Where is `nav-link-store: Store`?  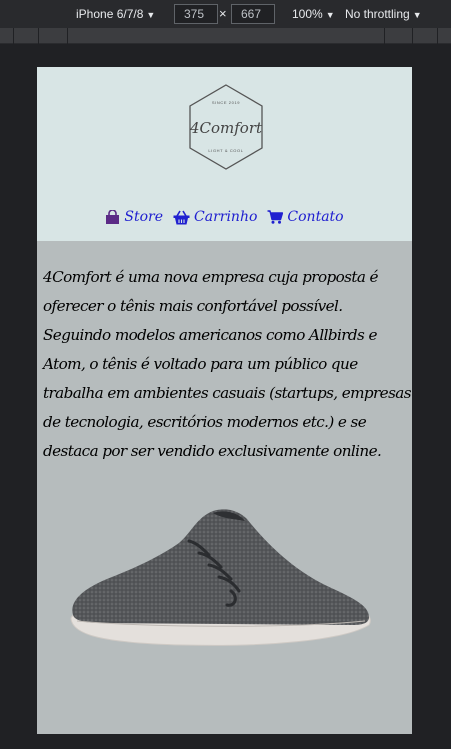
nav-link-store: Store is located at coordinates (134, 217).